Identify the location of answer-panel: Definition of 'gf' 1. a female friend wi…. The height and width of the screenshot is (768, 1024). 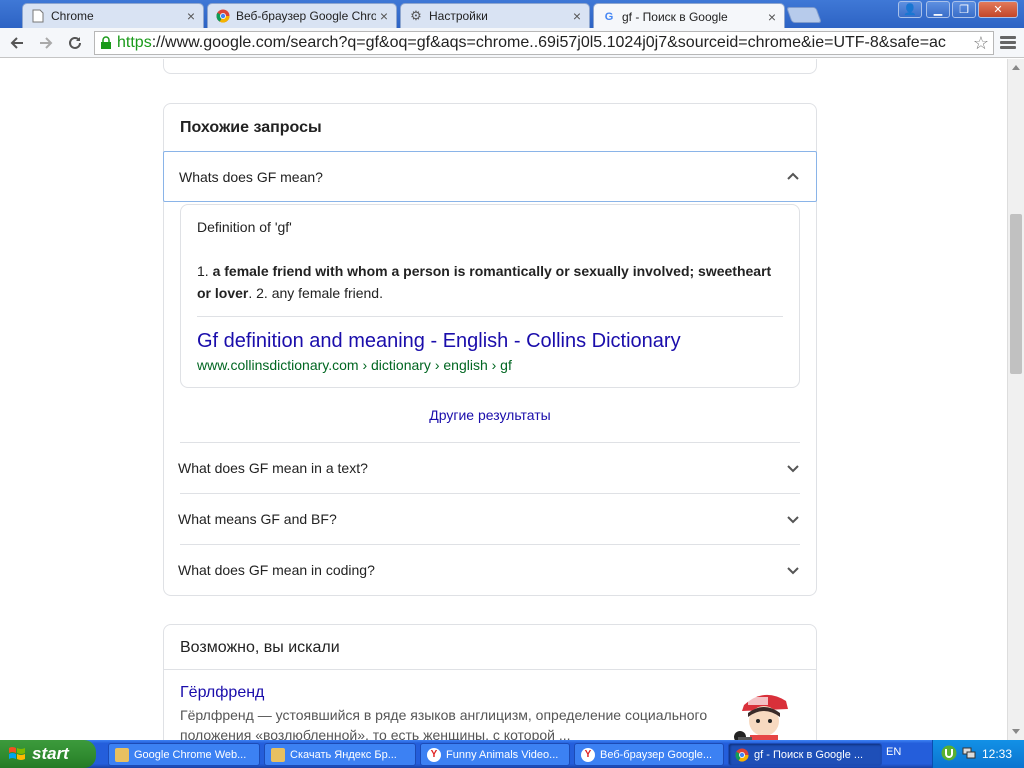
(490, 296).